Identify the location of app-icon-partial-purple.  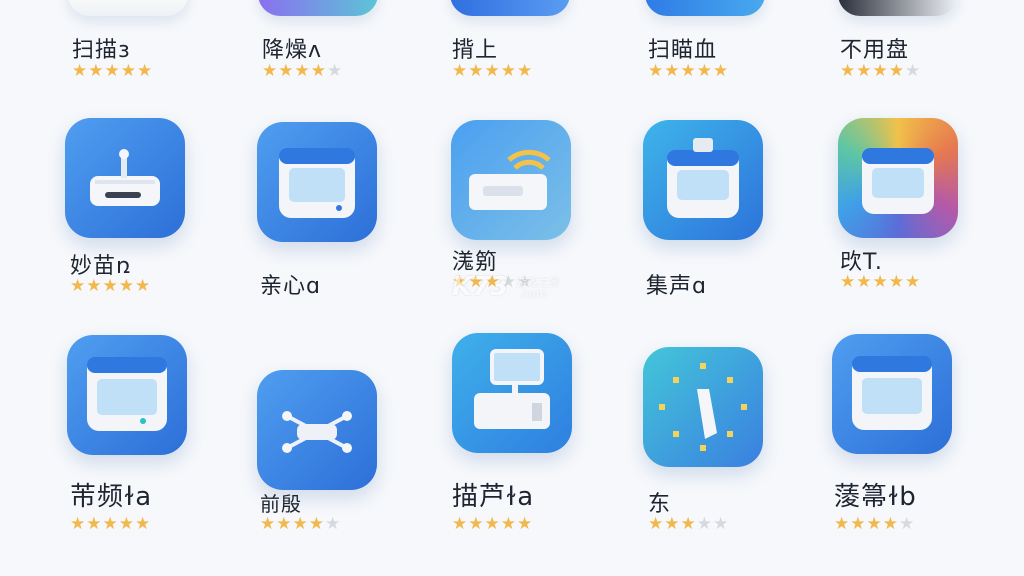
(318, 8).